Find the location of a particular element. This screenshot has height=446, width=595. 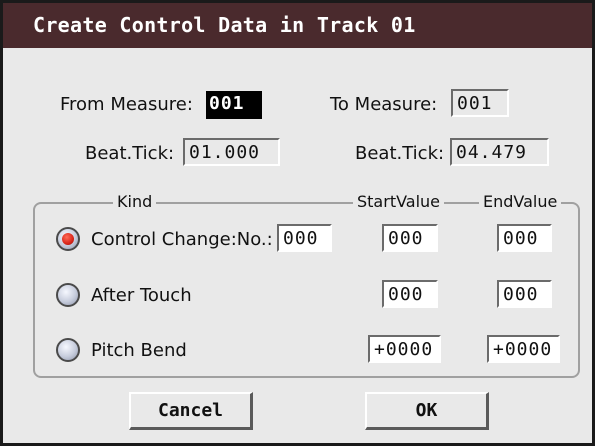

end-value-header: EndValue is located at coordinates (520, 202).